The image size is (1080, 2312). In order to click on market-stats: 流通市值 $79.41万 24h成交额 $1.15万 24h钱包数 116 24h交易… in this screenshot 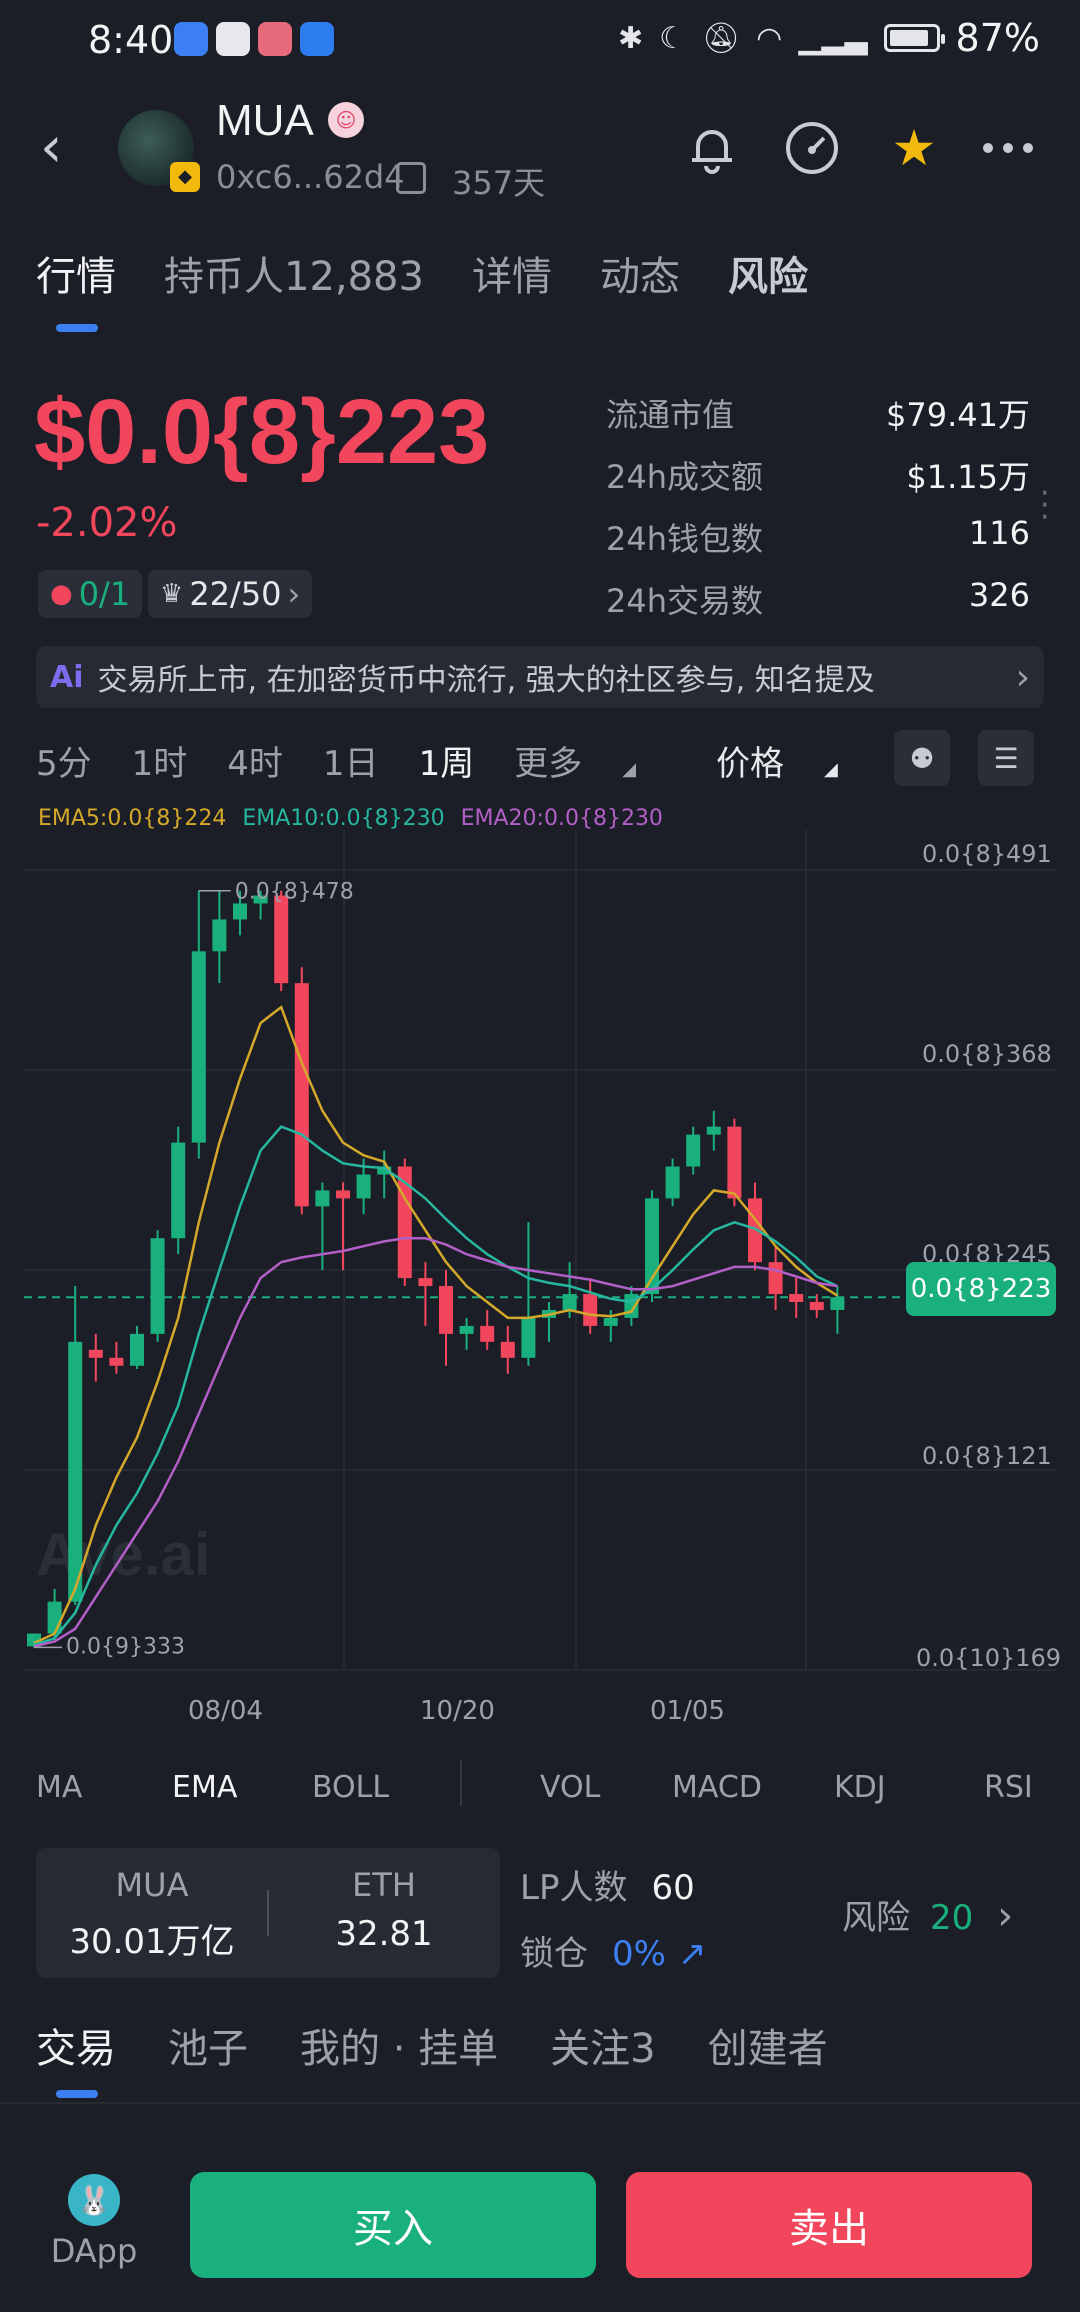, I will do `click(818, 514)`.